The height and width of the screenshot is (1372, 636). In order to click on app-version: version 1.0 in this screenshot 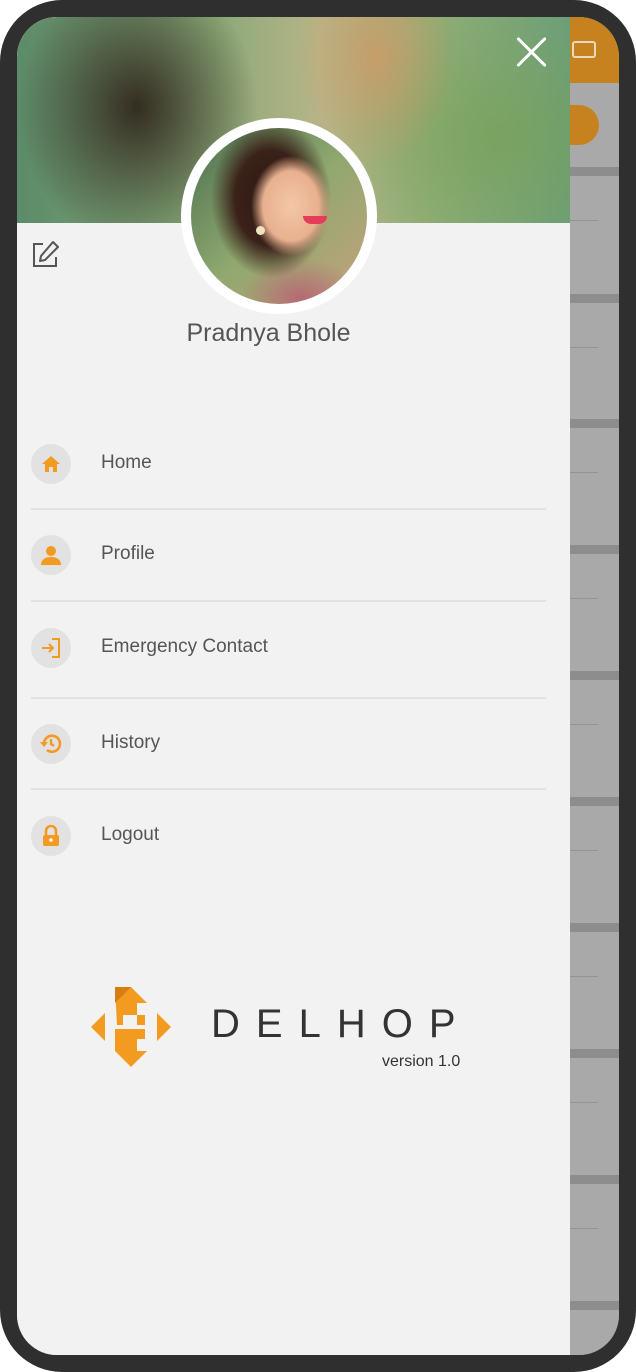, I will do `click(421, 1061)`.